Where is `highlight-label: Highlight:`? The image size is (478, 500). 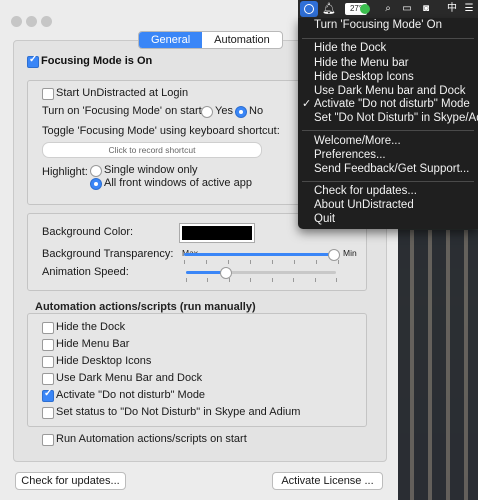
highlight-label: Highlight: is located at coordinates (65, 172).